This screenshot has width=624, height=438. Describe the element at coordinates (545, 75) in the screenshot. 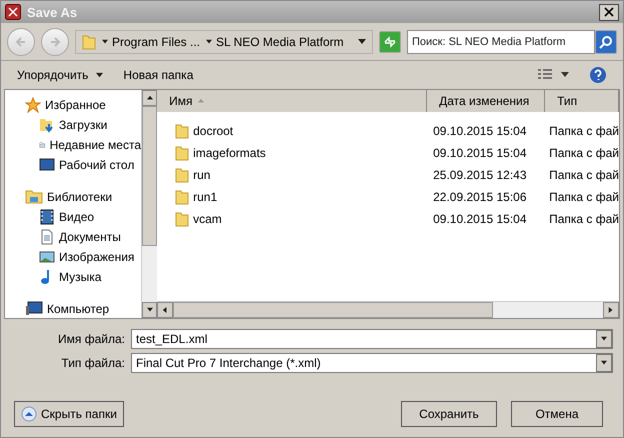

I see `view-list-icon` at that location.